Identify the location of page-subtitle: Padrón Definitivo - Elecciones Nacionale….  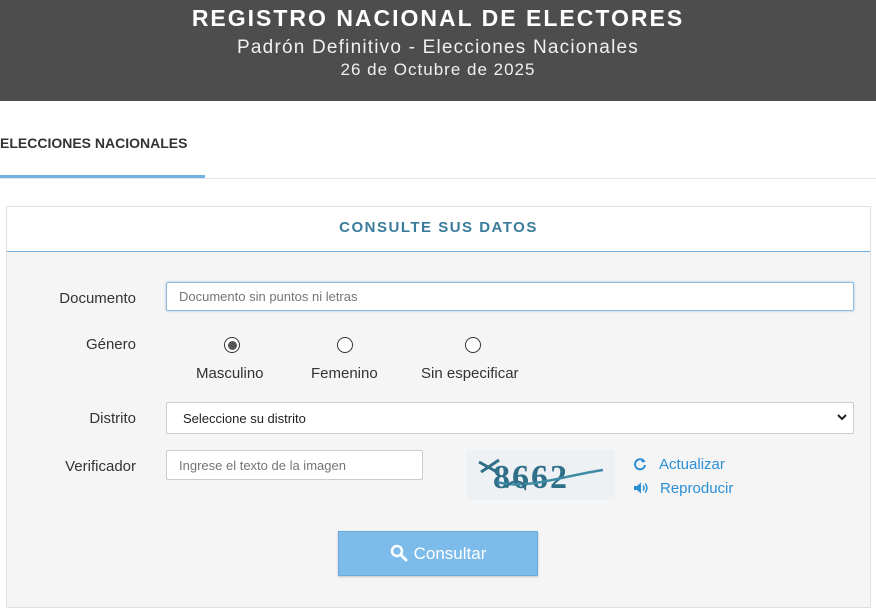
(438, 47).